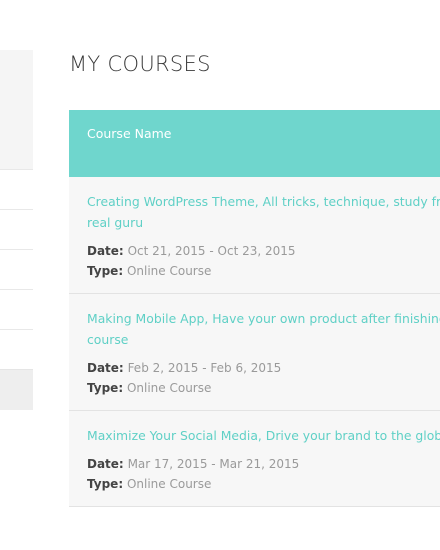  Describe the element at coordinates (254, 143) in the screenshot. I see `table-header: Course Name` at that location.